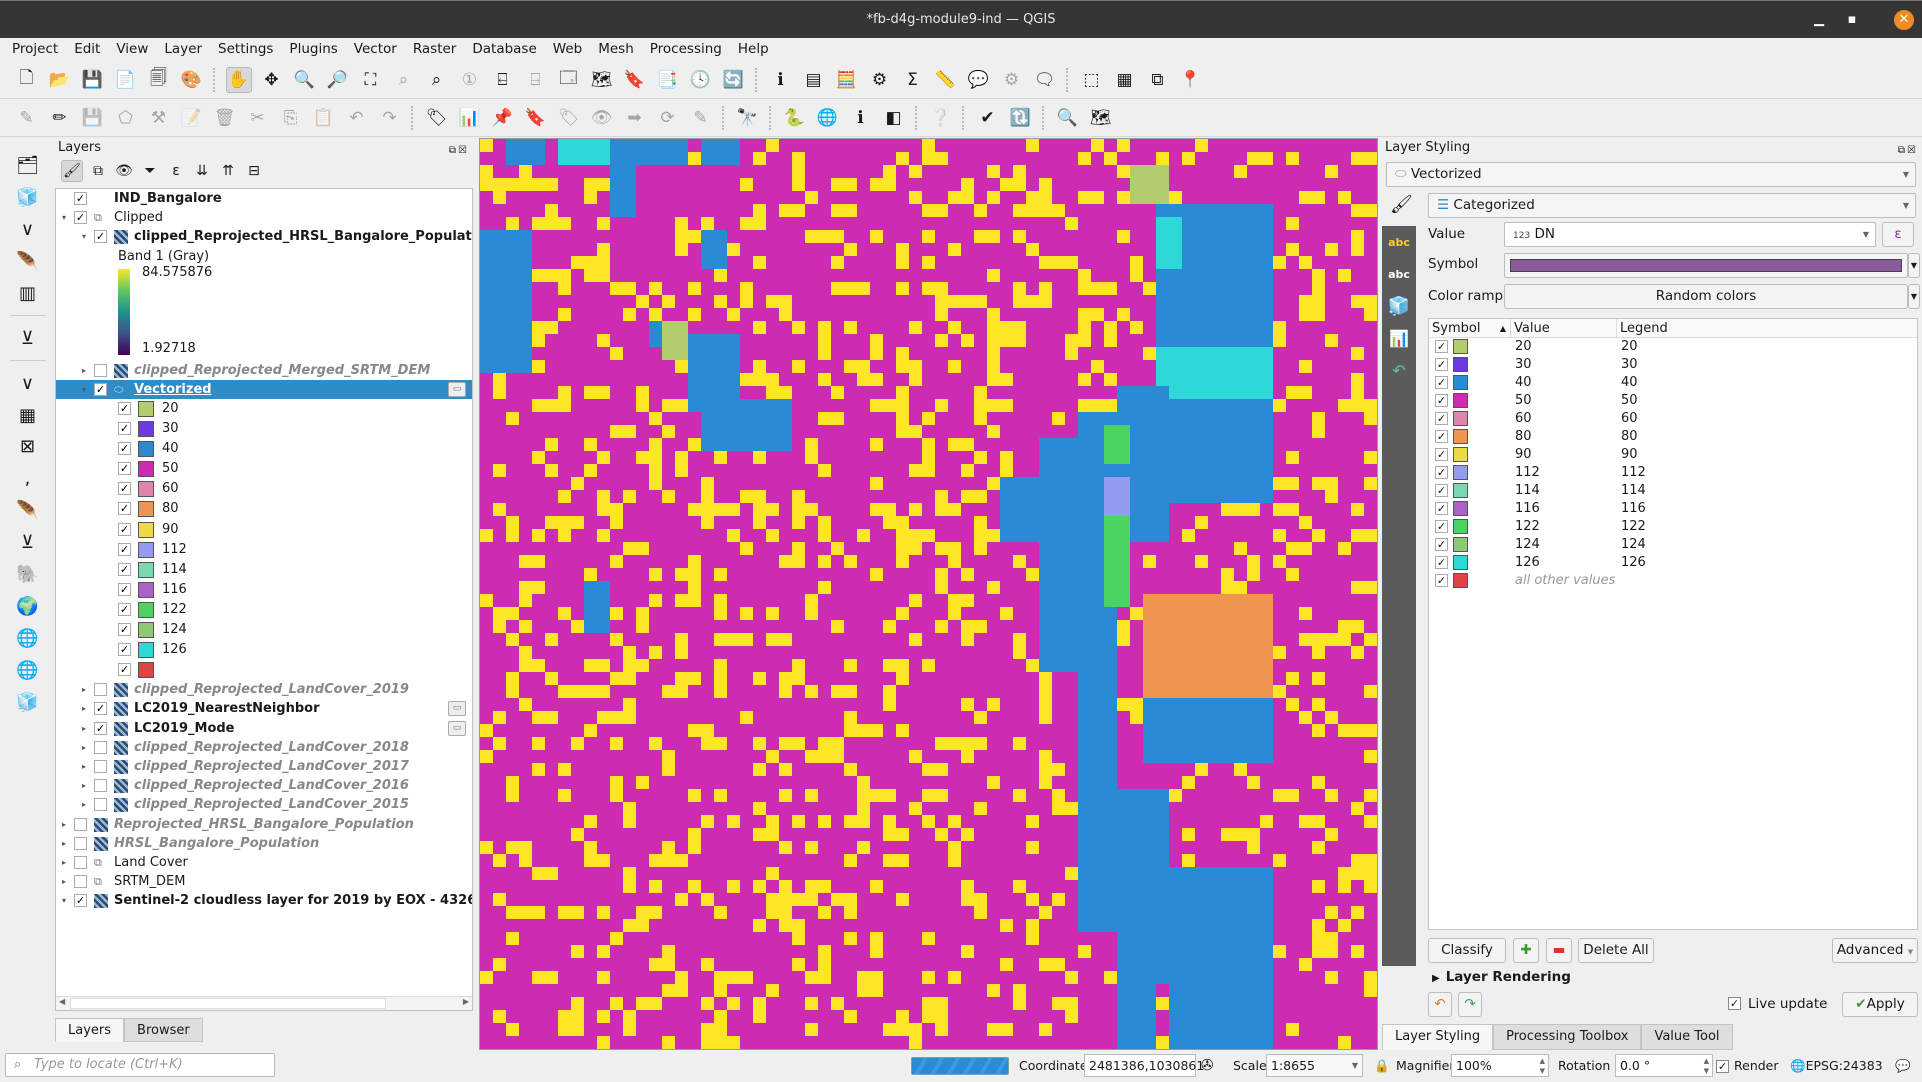 The width and height of the screenshot is (1922, 1082). Describe the element at coordinates (183, 49) in the screenshot. I see `menu-layer: Layer` at that location.